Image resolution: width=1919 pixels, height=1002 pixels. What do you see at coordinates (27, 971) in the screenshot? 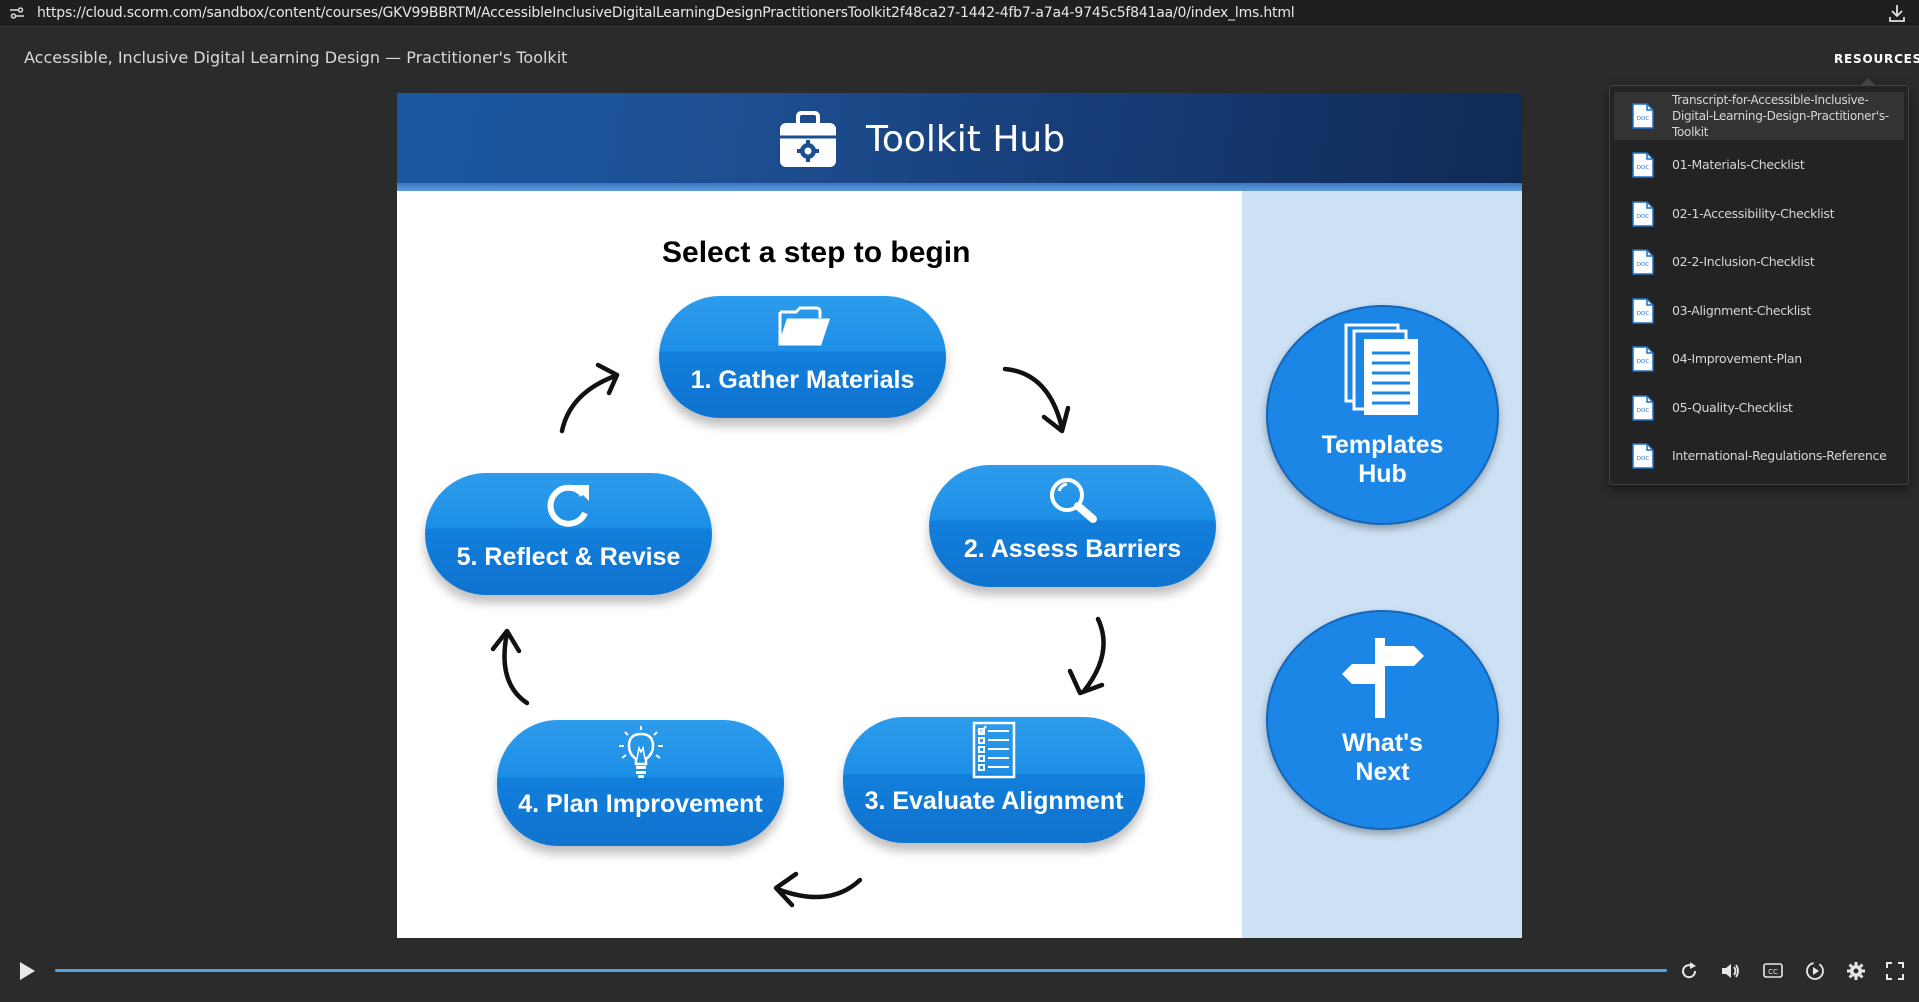
I see `play-icon` at bounding box center [27, 971].